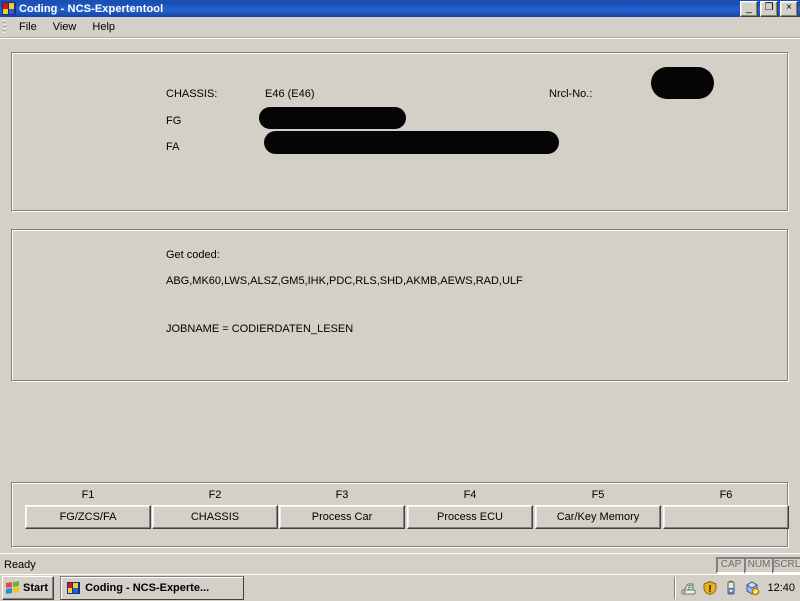 This screenshot has height=601, width=800. I want to click on nrcl-no-label: Nrcl-No.:, so click(571, 94).